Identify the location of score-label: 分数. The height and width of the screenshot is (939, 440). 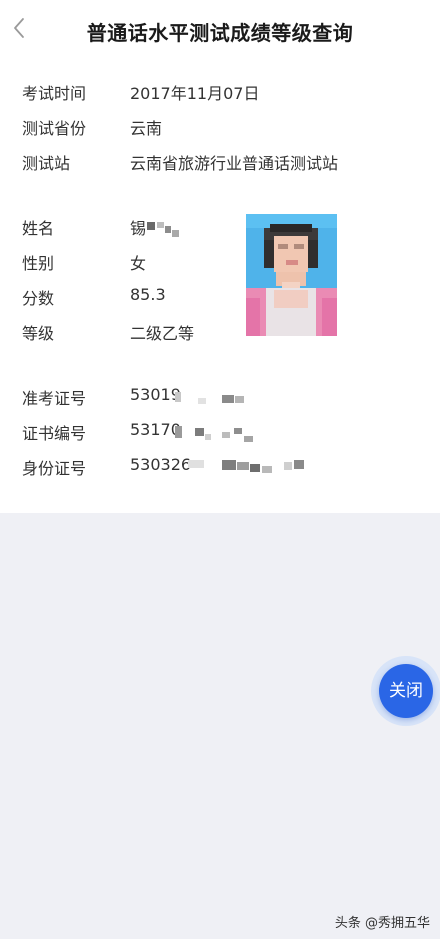
(38, 298).